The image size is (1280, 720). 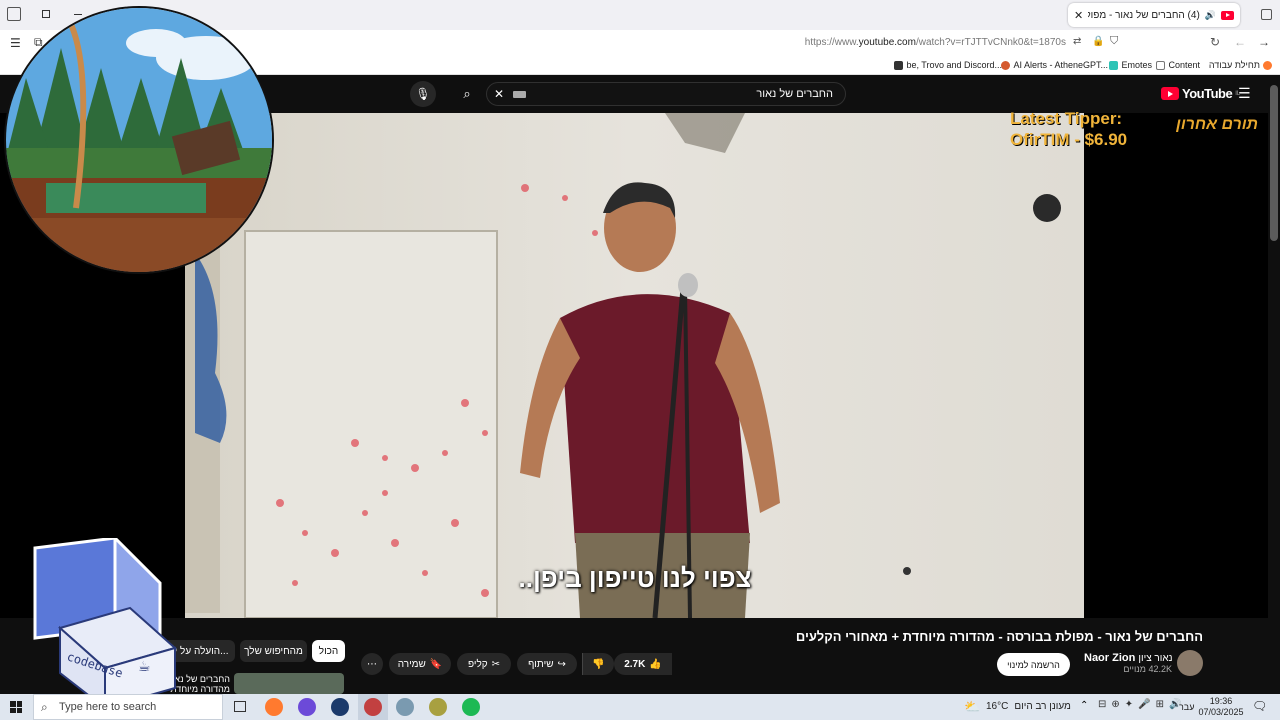 I want to click on steam-icon, so click(x=340, y=707).